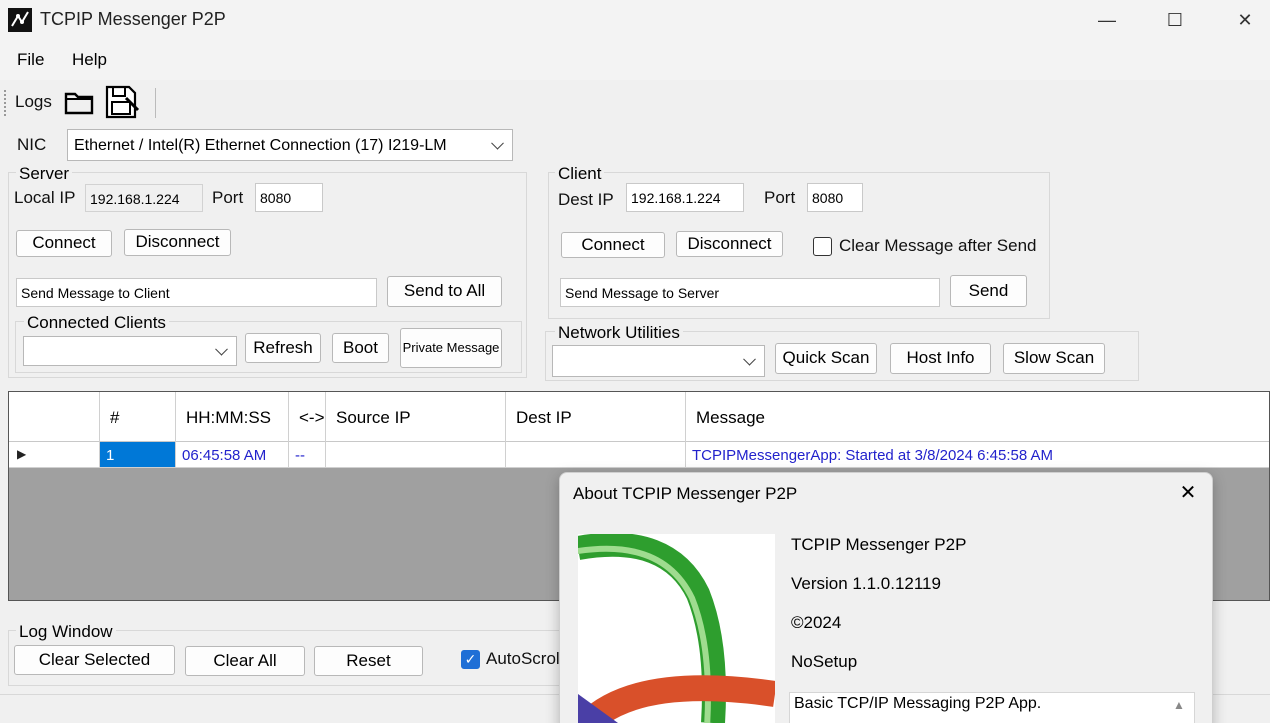 The height and width of the screenshot is (723, 1270). I want to click on network-utilities-title: Network Utilities, so click(619, 333).